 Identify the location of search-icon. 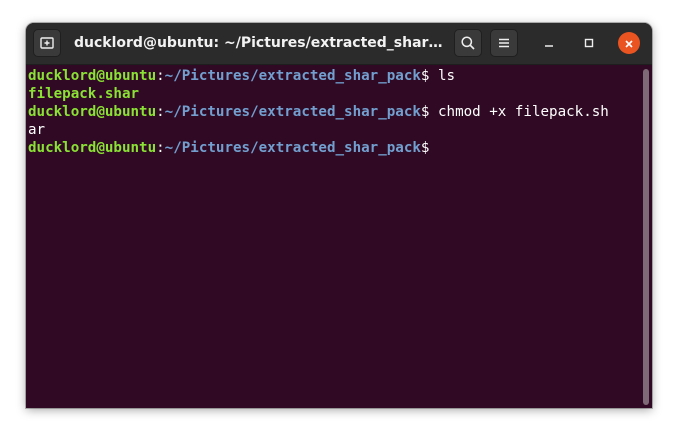
(468, 43).